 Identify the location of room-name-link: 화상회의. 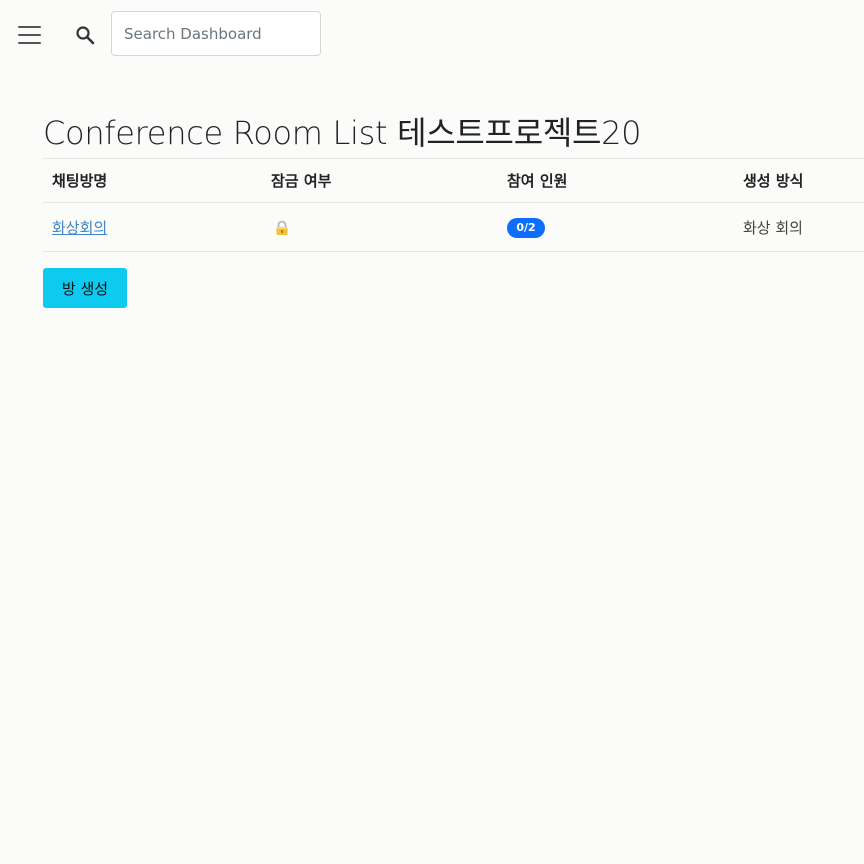
(79, 228).